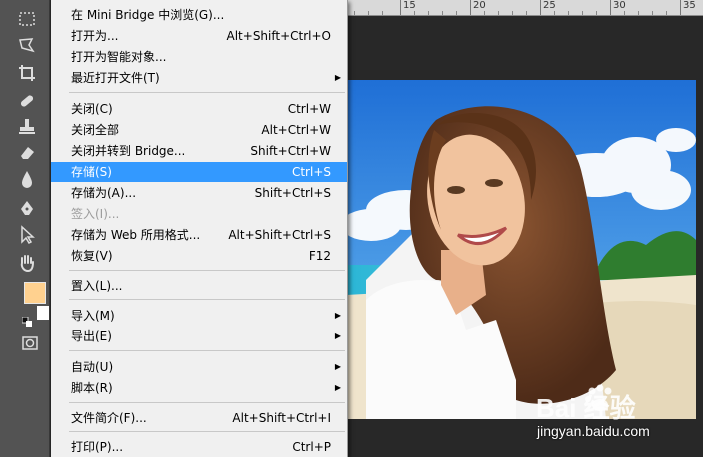 This screenshot has height=457, width=703. Describe the element at coordinates (27, 153) in the screenshot. I see `eraser-tool-icon` at that location.